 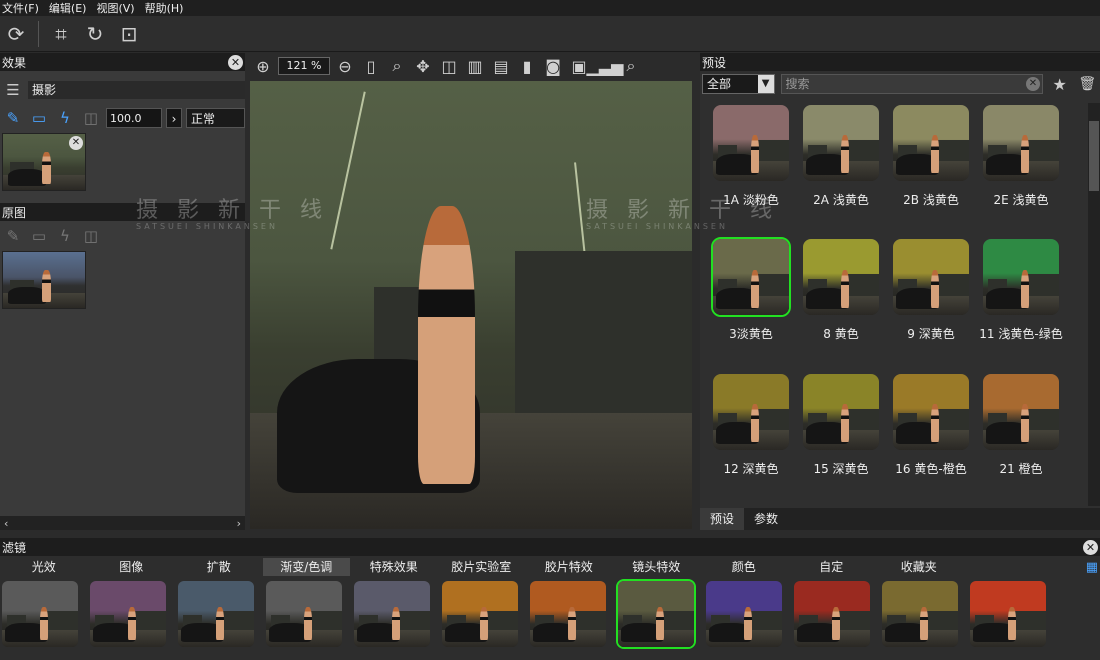 I want to click on blend-mode-select: 正常, so click(x=215, y=118).